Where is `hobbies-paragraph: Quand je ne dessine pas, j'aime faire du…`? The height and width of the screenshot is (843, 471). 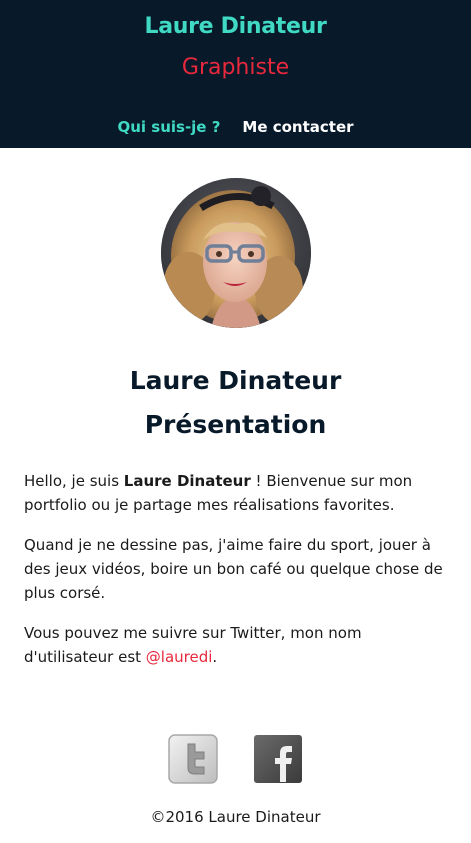
hobbies-paragraph: Quand je ne dessine pas, j'aime faire du… is located at coordinates (233, 569).